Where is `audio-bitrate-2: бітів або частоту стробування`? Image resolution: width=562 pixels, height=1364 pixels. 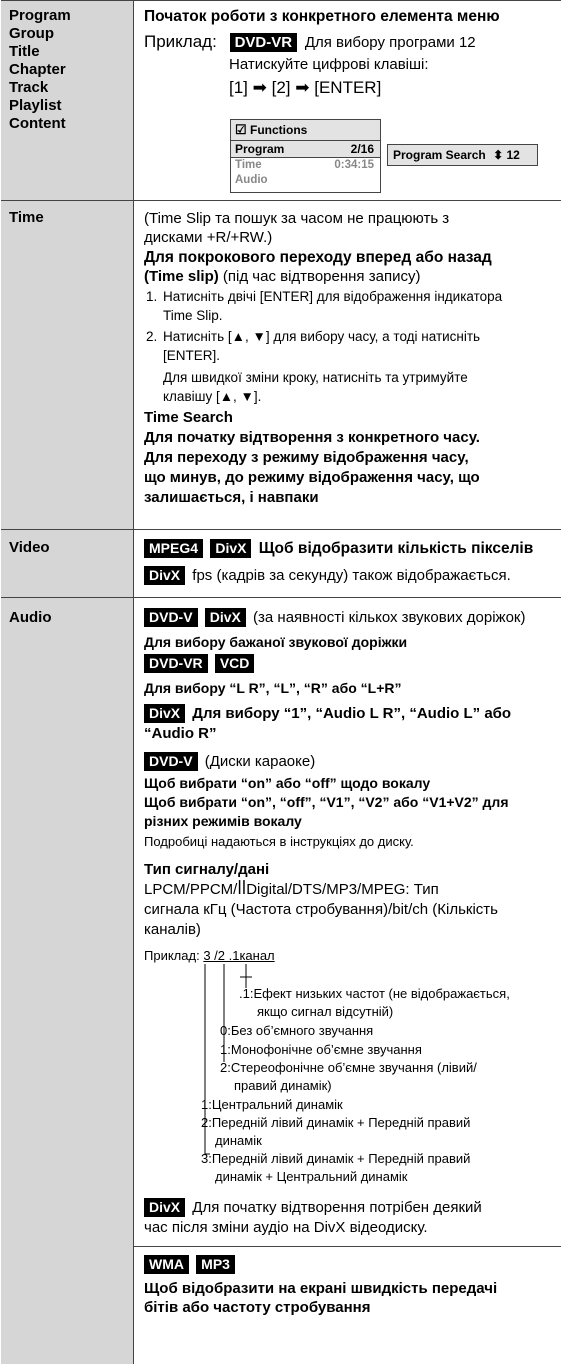 audio-bitrate-2: бітів або частоту стробування is located at coordinates (257, 1307).